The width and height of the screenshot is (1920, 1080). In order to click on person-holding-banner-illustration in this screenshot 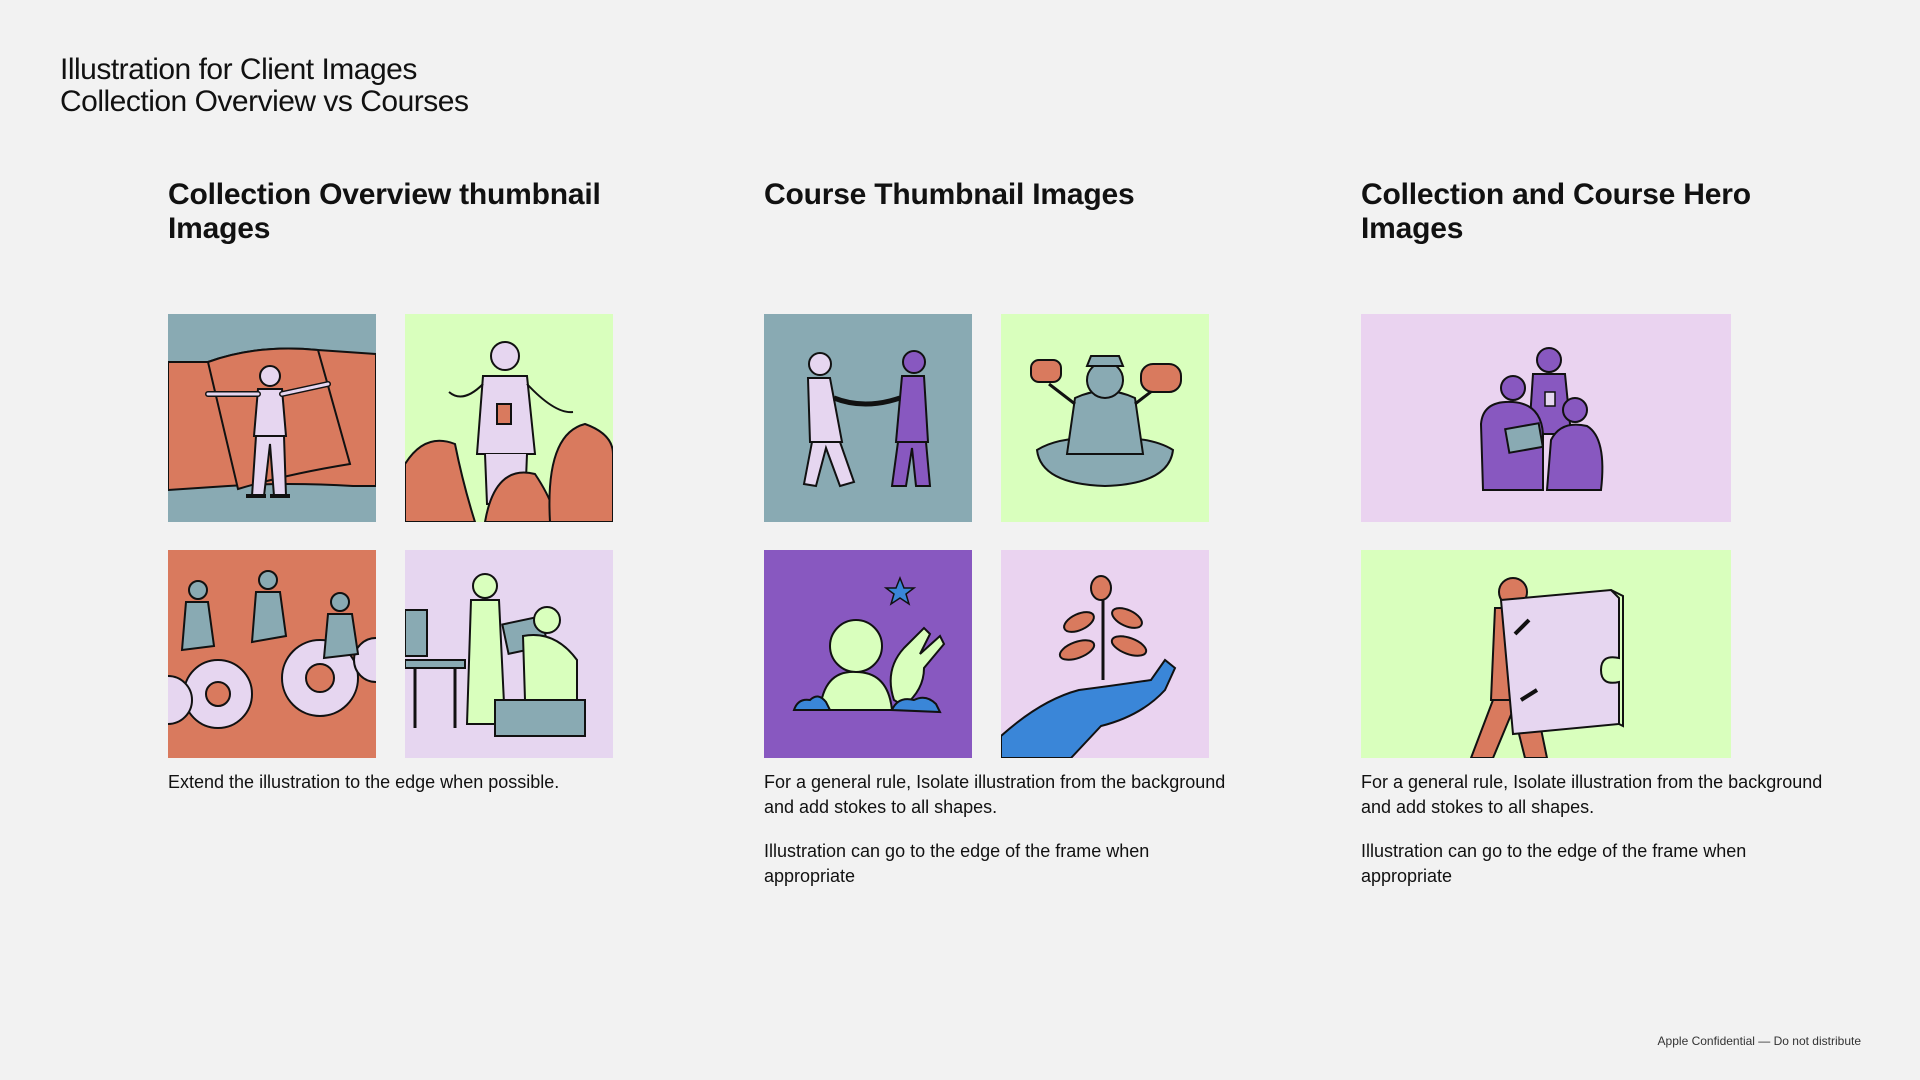, I will do `click(272, 418)`.